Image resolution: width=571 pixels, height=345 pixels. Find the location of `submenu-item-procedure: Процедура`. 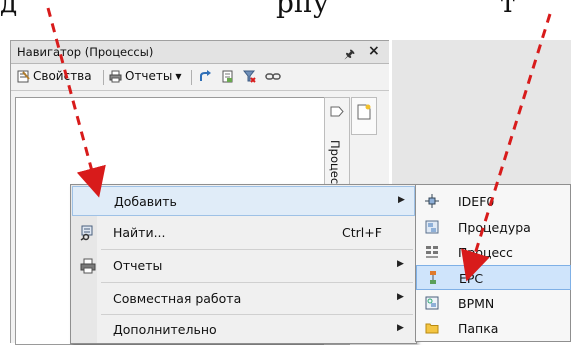

submenu-item-procedure: Процедура is located at coordinates (493, 227).